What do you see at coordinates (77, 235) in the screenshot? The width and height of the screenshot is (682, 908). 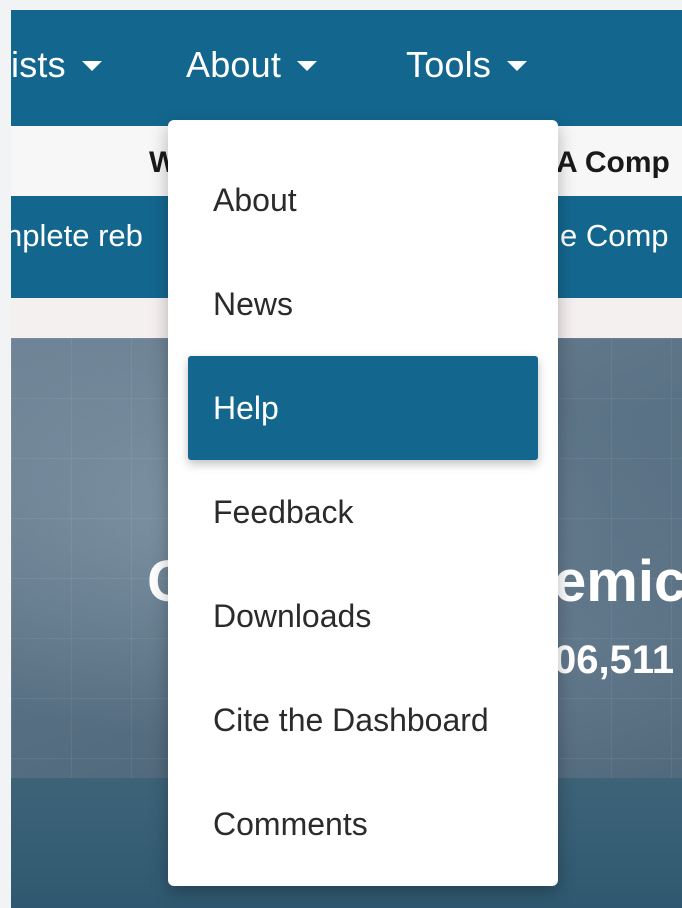 I see `announcement-text-left: nplete reb` at bounding box center [77, 235].